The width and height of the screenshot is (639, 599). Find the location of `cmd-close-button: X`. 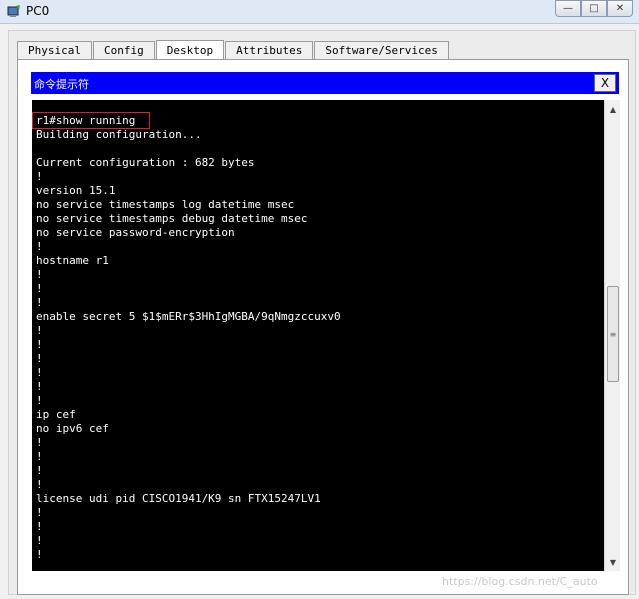

cmd-close-button: X is located at coordinates (605, 83).